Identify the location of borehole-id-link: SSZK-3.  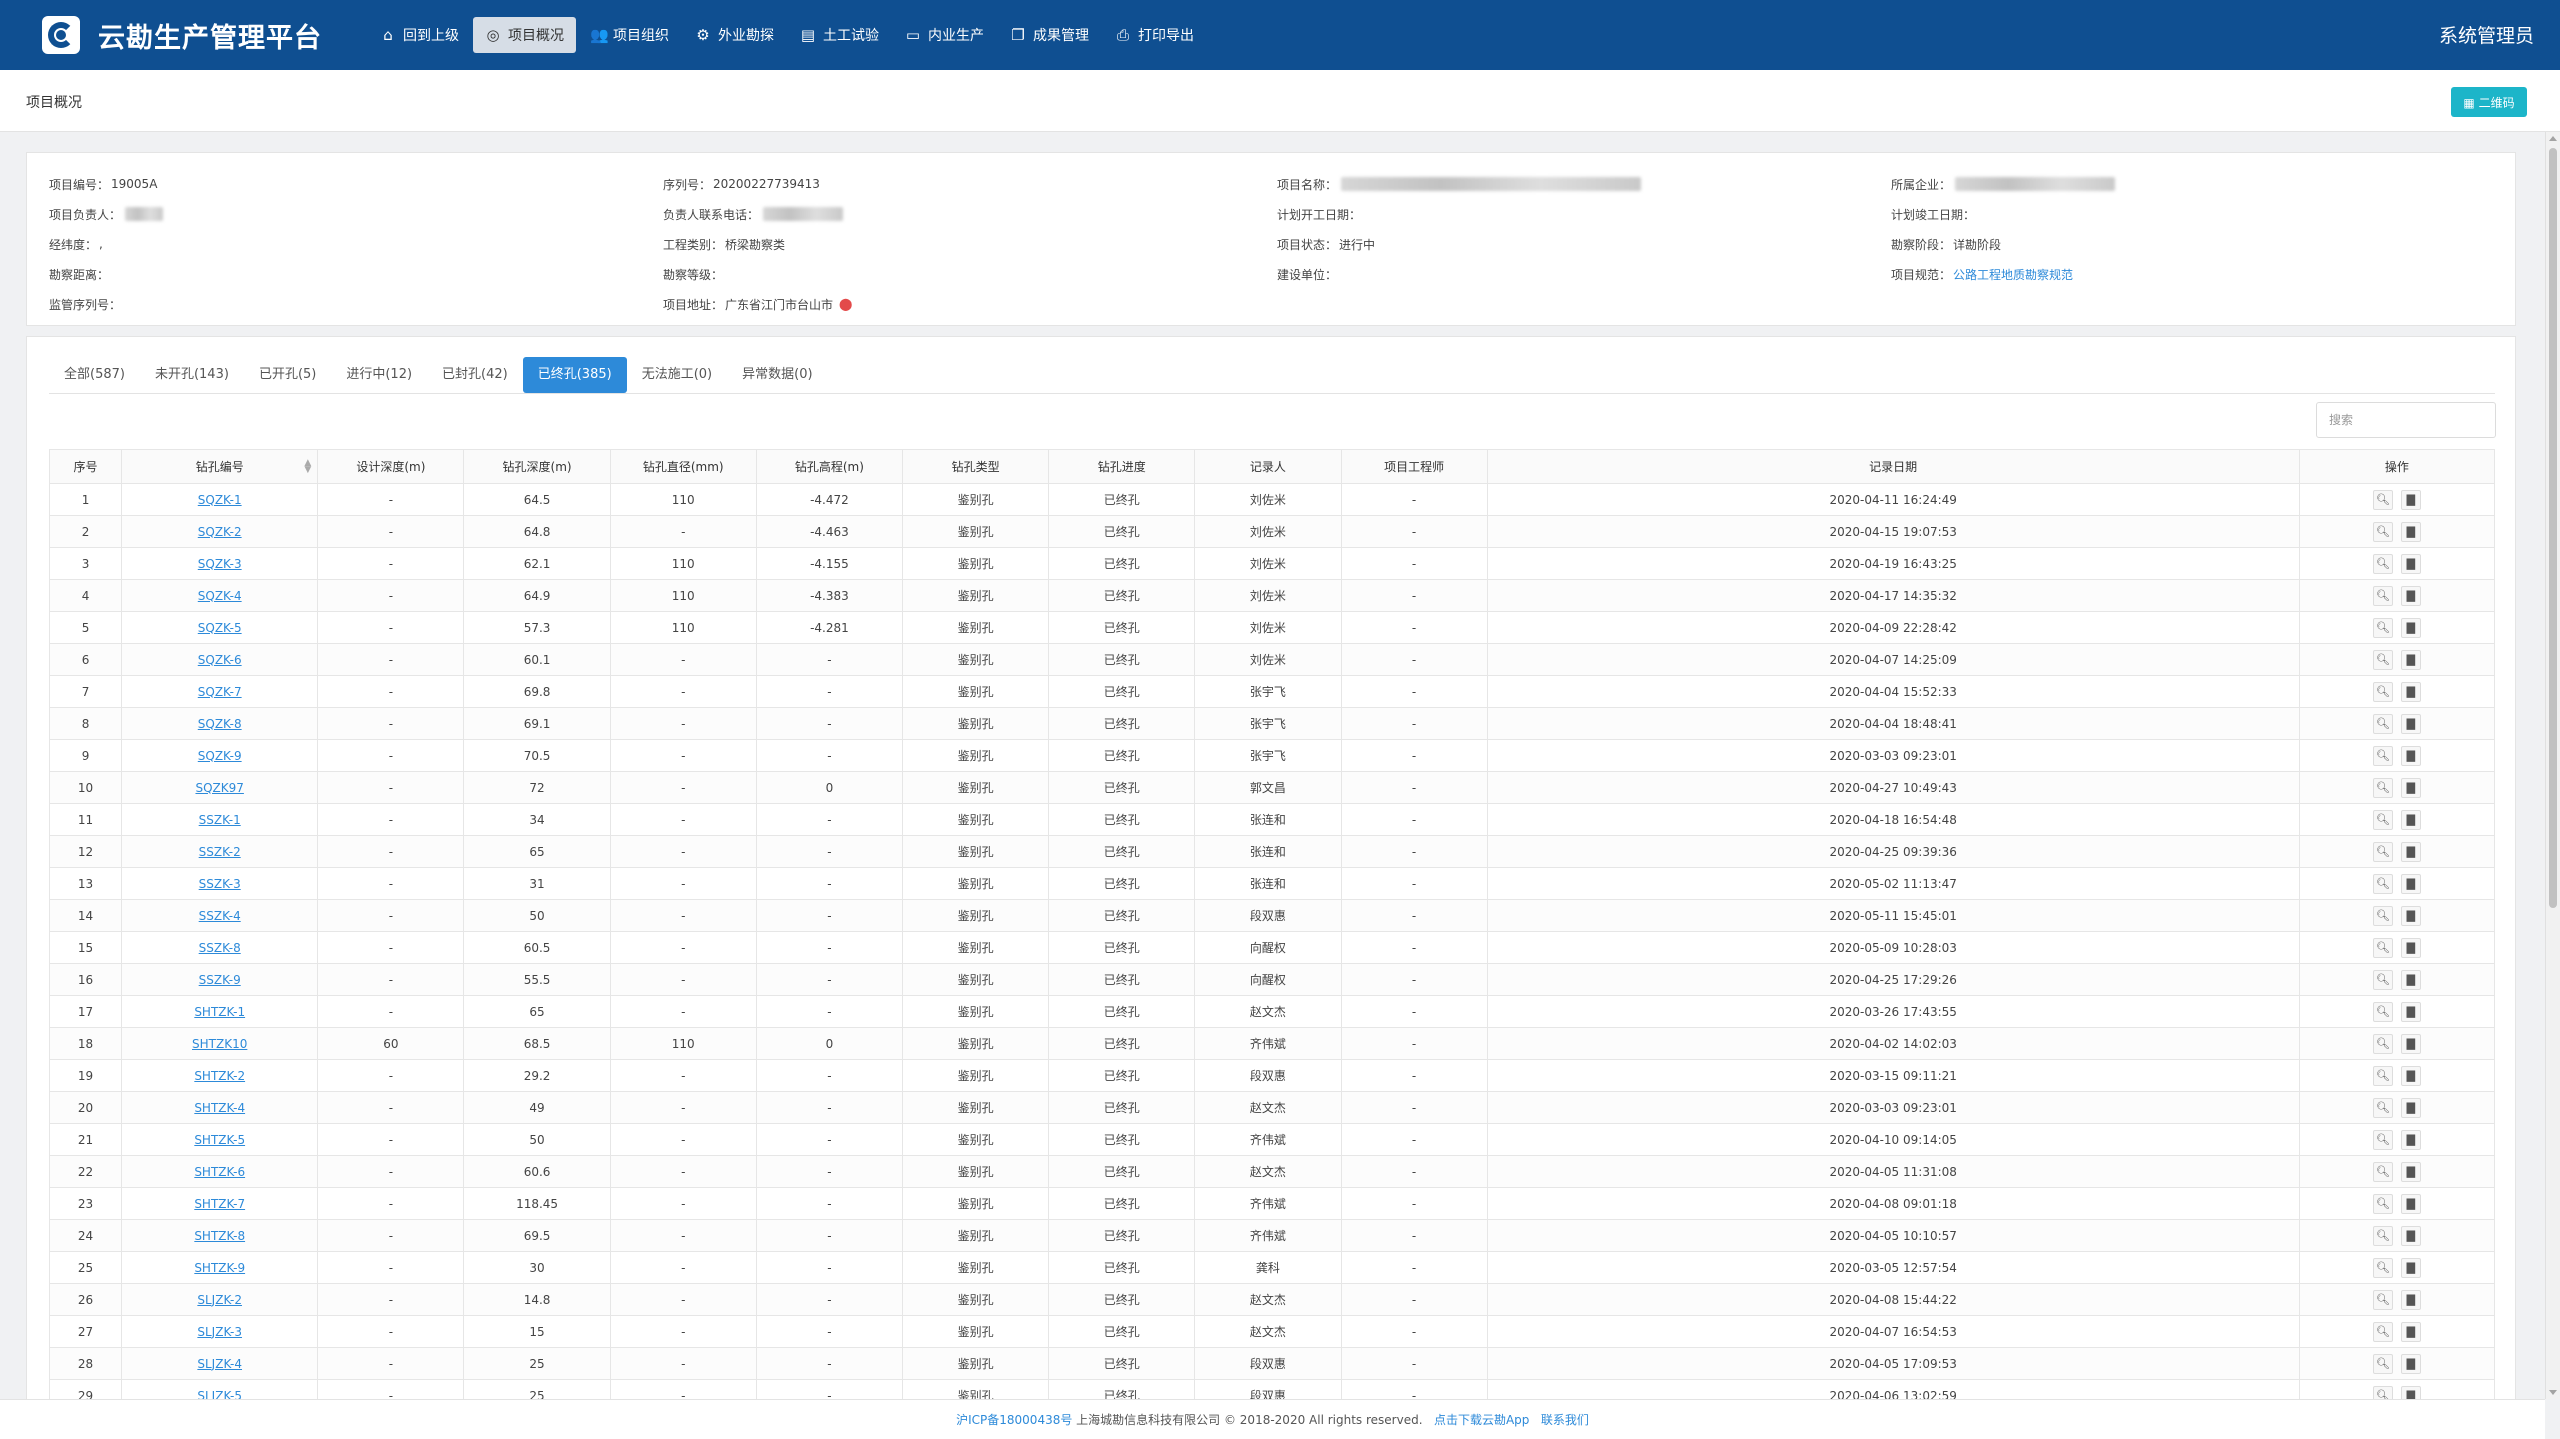
(220, 884).